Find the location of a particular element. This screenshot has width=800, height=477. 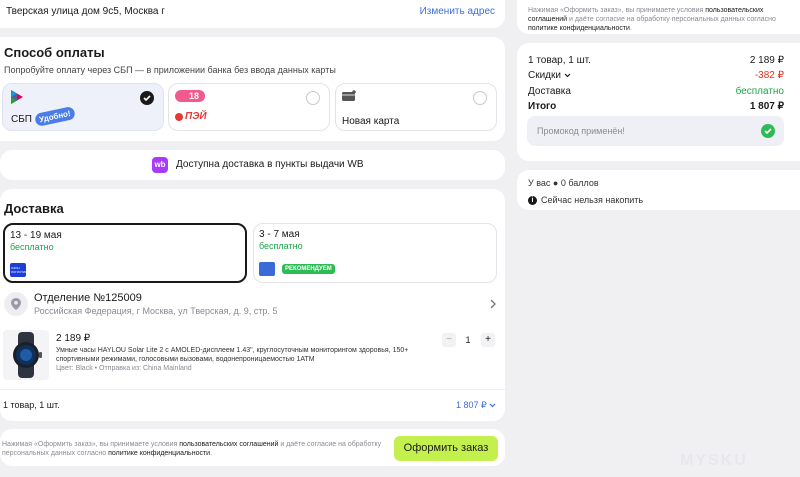

pay-circle-icon is located at coordinates (179, 117).